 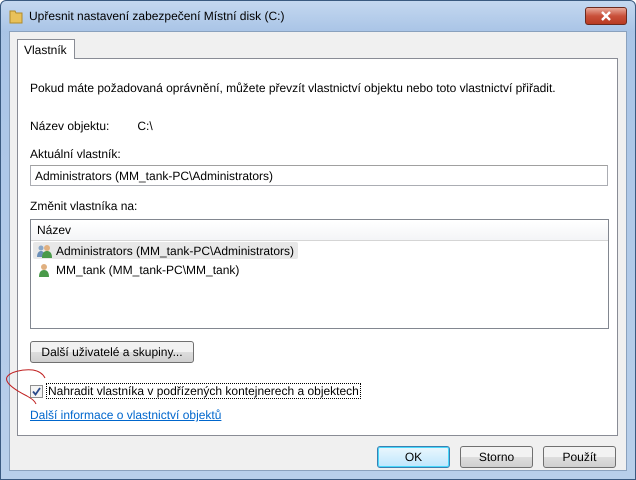 What do you see at coordinates (413, 457) in the screenshot?
I see `dialog-button: OK` at bounding box center [413, 457].